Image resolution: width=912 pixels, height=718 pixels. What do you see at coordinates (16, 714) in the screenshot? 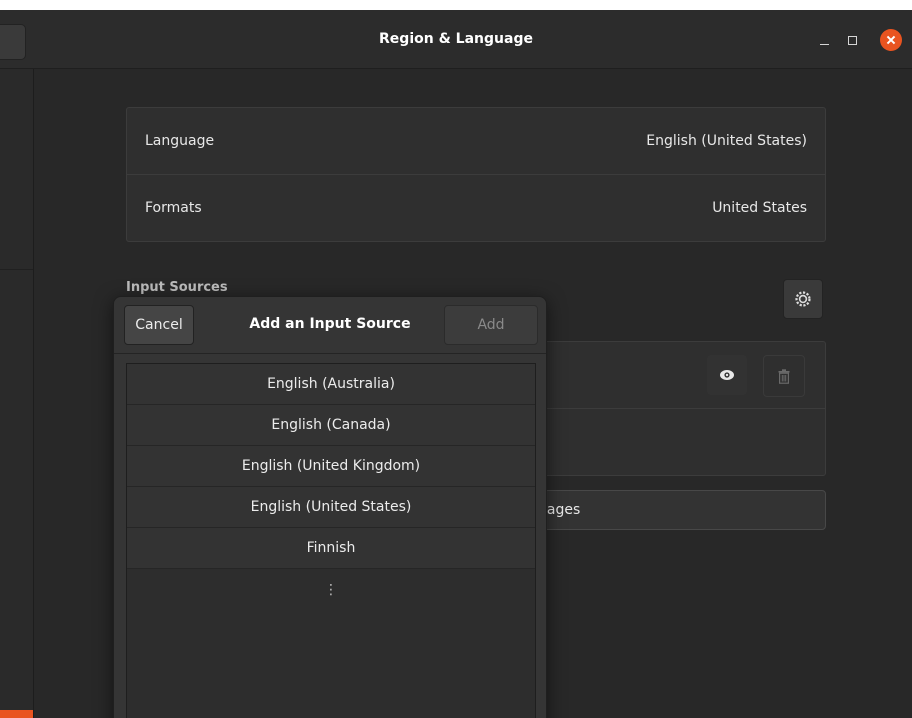
I see `sidebar-selected-indicator` at bounding box center [16, 714].